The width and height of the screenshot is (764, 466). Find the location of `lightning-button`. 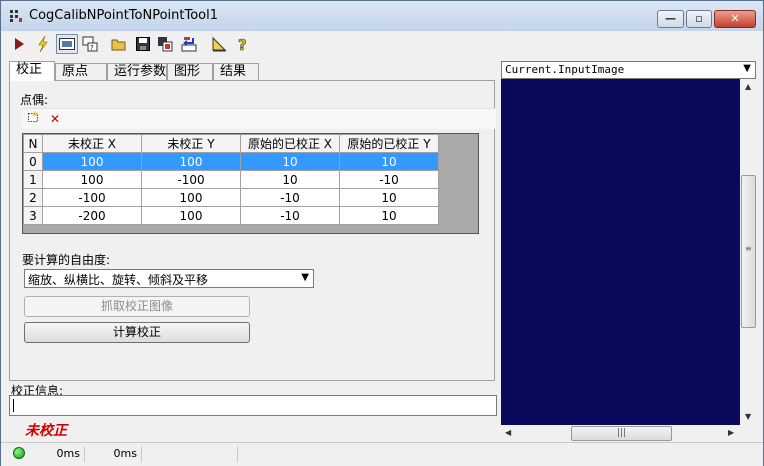

lightning-button is located at coordinates (43, 44).